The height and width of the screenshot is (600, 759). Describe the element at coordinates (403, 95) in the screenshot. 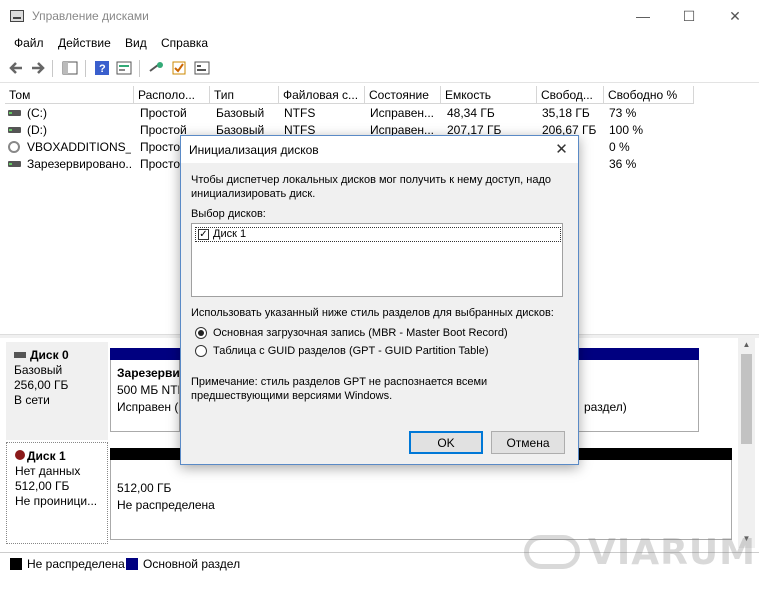

I see `column-header-status: Состояние` at that location.